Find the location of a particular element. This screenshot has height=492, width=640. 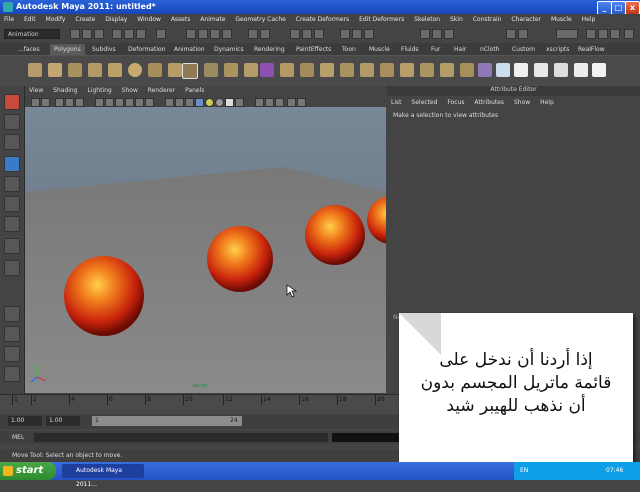

reduce-icon is located at coordinates (467, 70).